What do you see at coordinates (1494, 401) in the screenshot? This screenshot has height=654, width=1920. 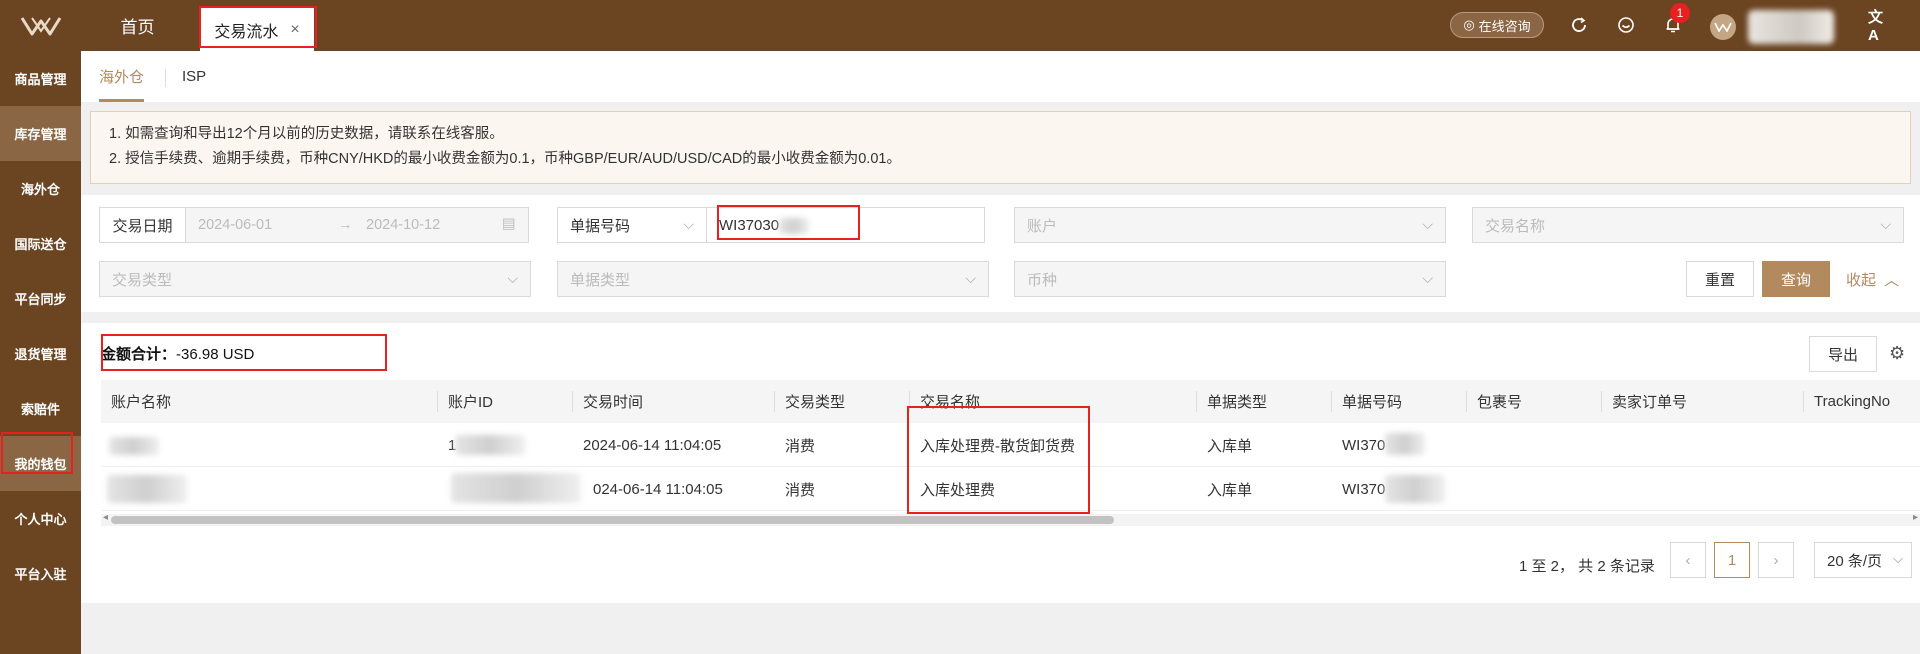 I see `column-header: 包裹号` at bounding box center [1494, 401].